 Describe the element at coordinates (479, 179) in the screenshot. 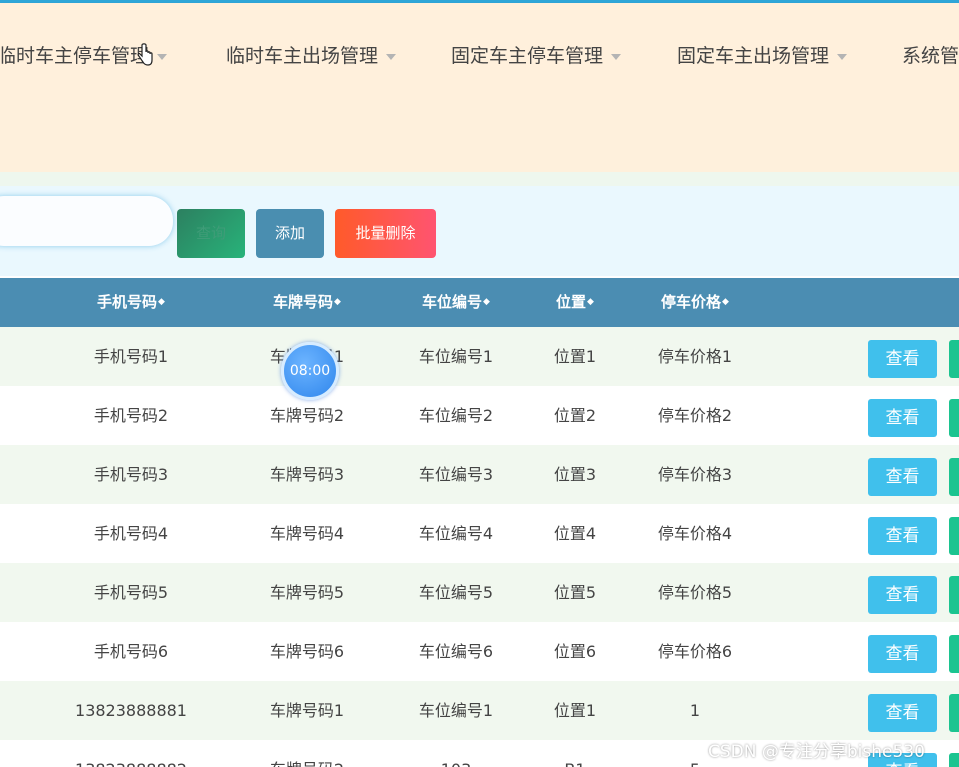

I see `divider` at that location.